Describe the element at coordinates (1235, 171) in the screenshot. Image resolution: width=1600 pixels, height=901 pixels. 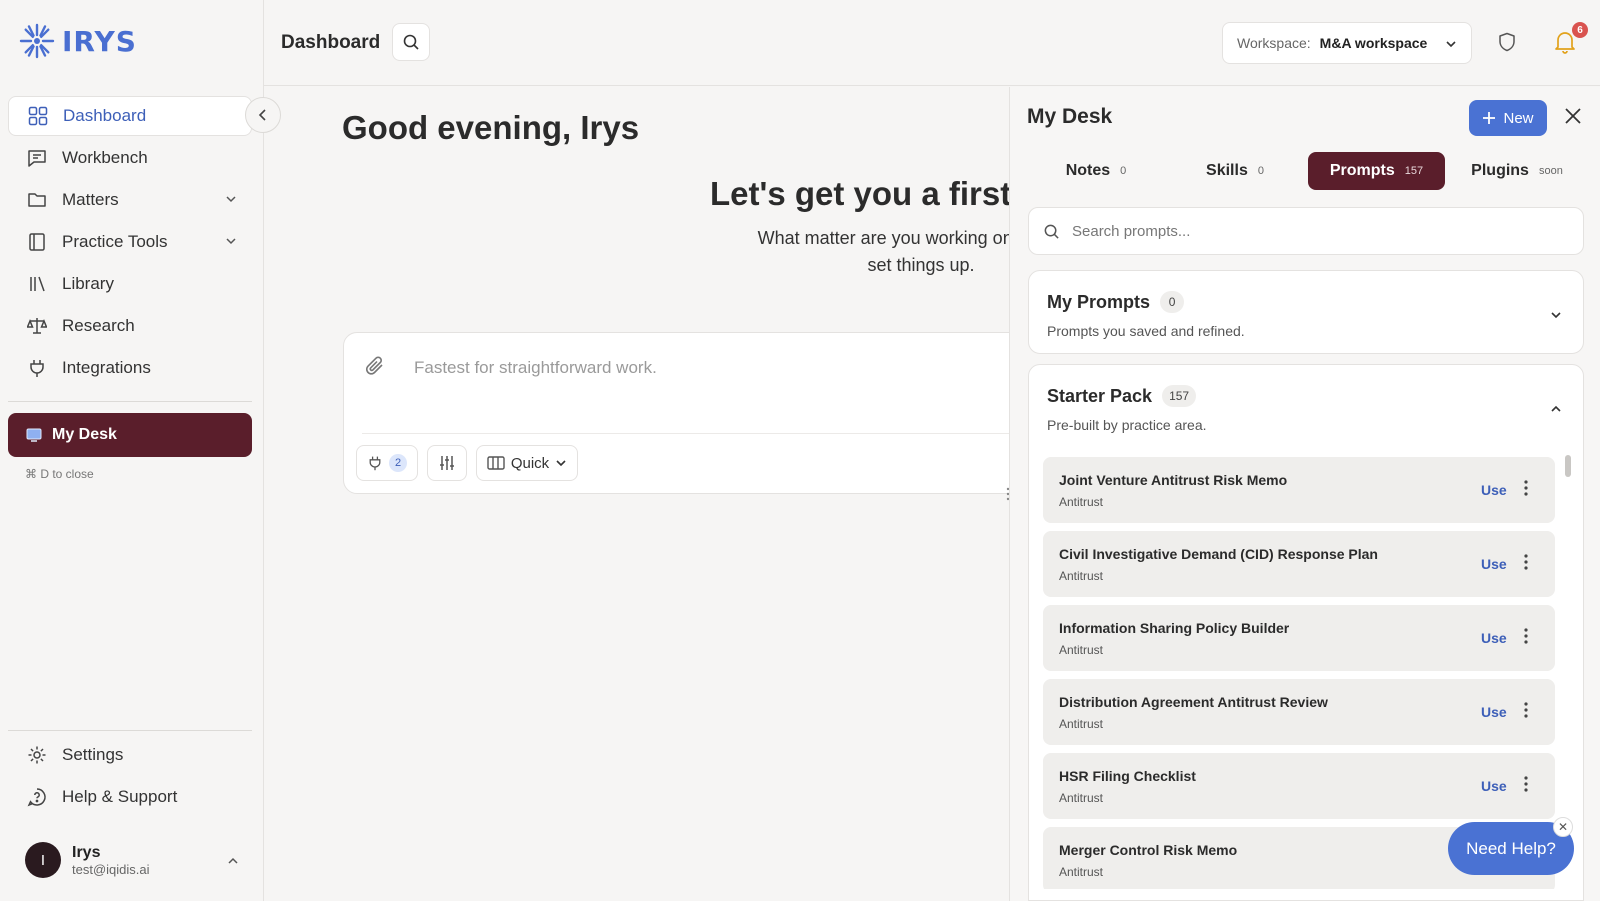
I see `tab-skills: Skills 0` at that location.